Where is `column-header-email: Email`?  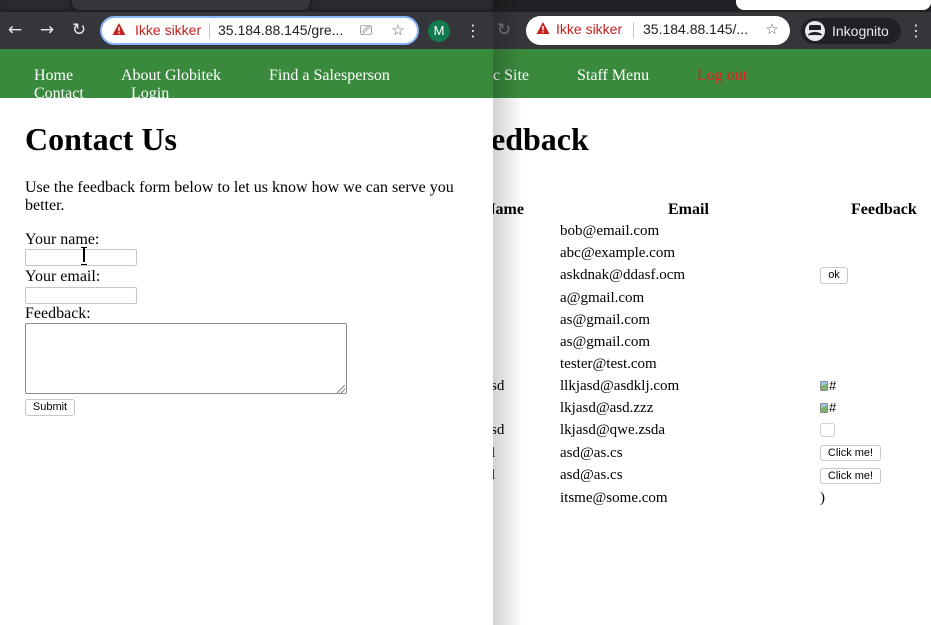
column-header-email: Email is located at coordinates (688, 209).